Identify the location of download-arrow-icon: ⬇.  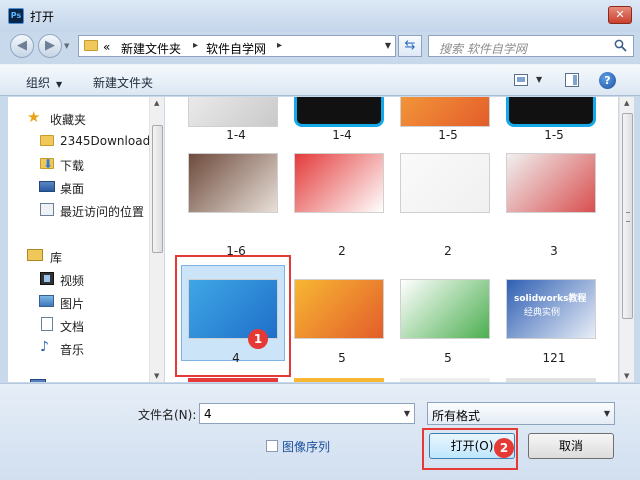
(48, 164).